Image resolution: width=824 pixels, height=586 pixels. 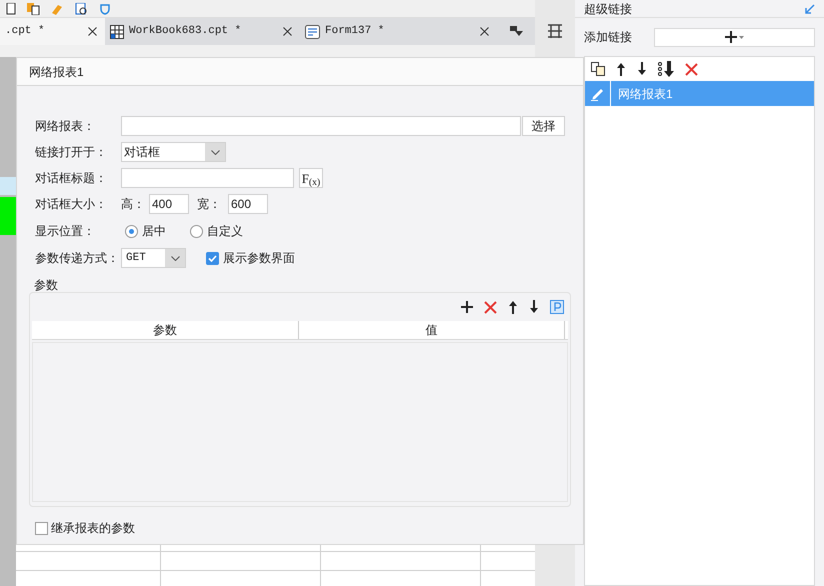 I want to click on report-field, so click(x=321, y=126).